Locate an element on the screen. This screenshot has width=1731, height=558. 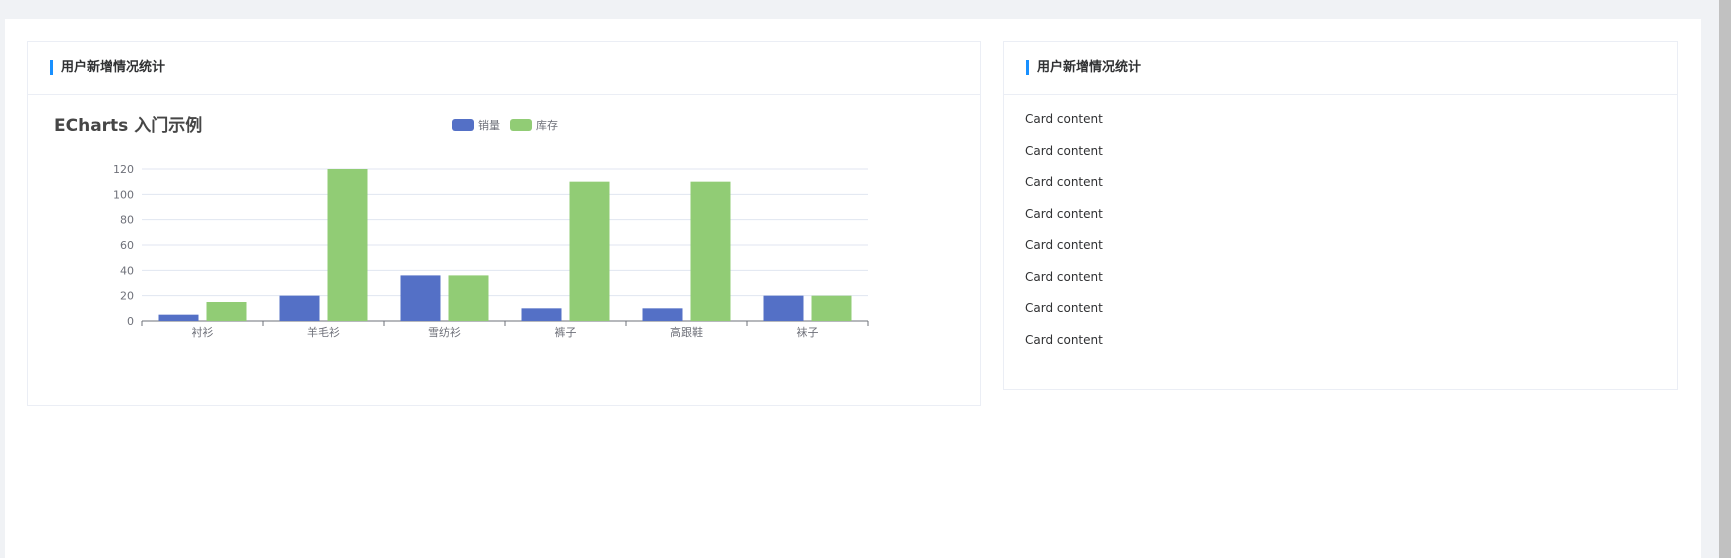
y-tick-label: 20 is located at coordinates (127, 296).